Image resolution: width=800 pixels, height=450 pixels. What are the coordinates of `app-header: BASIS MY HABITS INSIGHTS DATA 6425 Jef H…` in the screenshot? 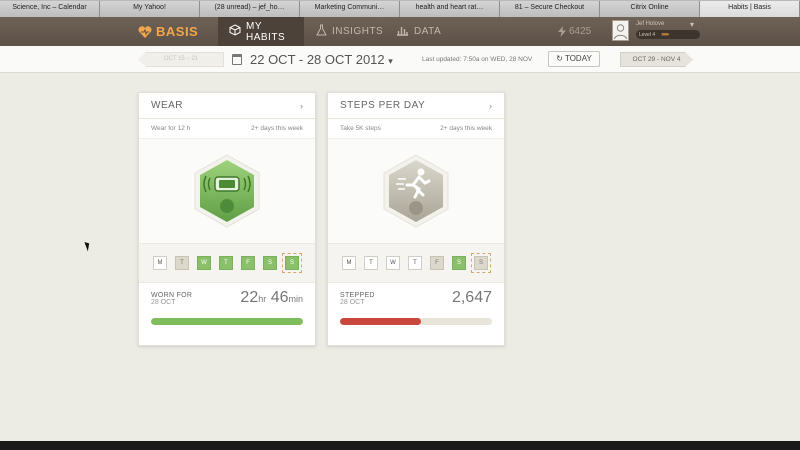 It's located at (400, 31).